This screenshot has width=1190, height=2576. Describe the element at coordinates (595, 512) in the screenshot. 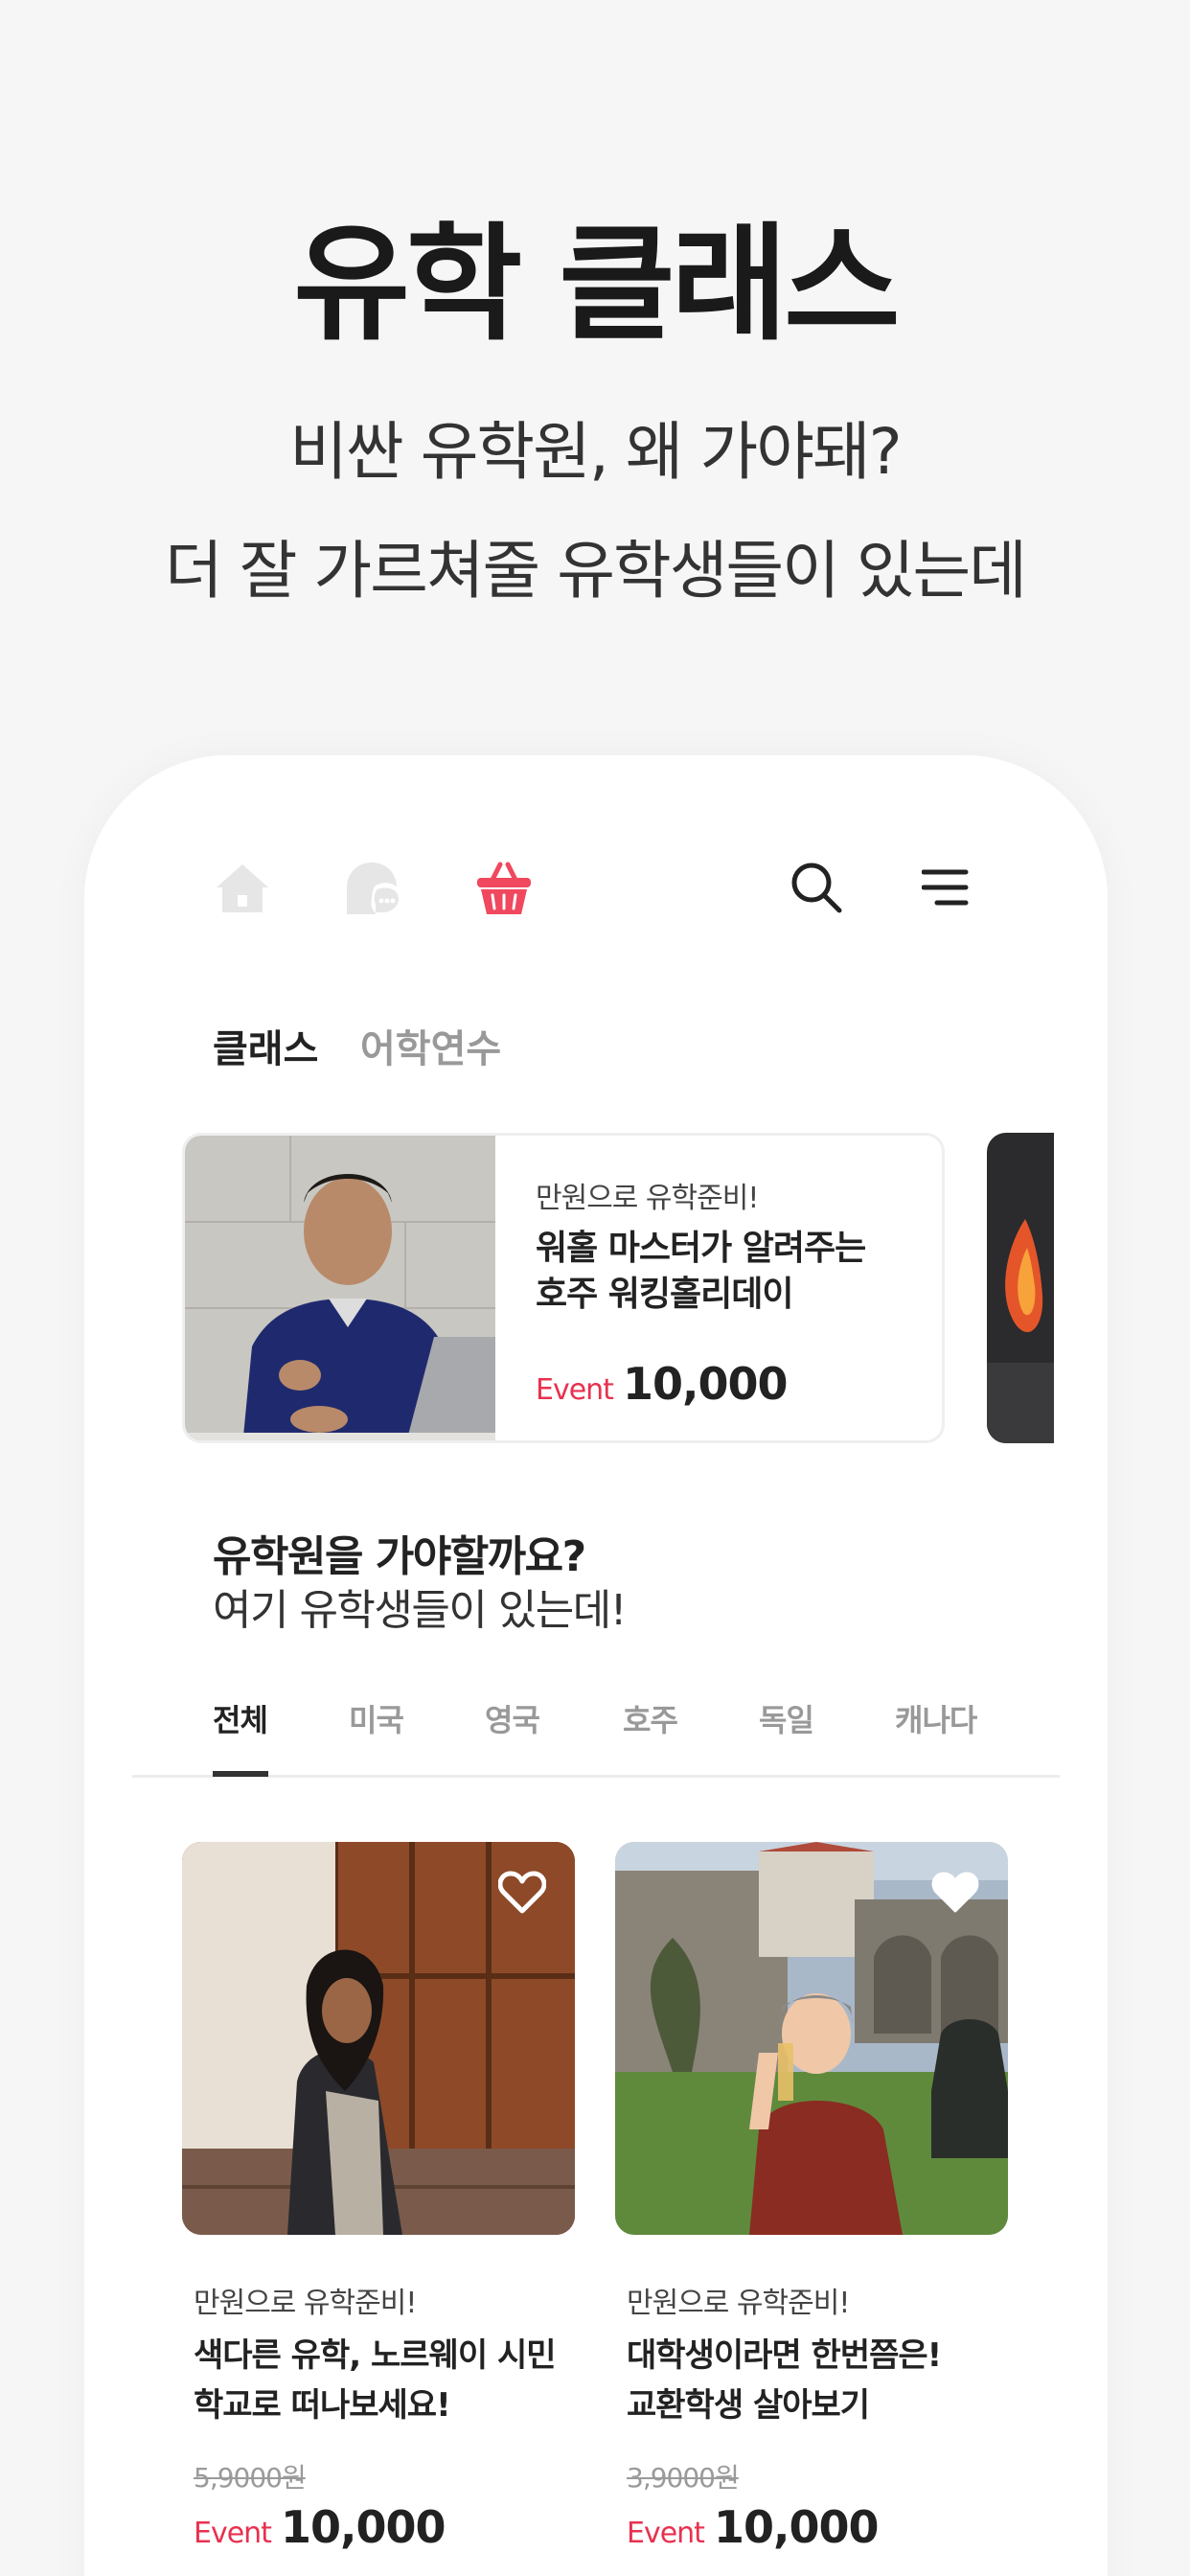

I see `hero-subtitle: 비싼 유학원, 왜 가야돼? 더 잘 가르쳐줄 유학생들이 있는데` at that location.